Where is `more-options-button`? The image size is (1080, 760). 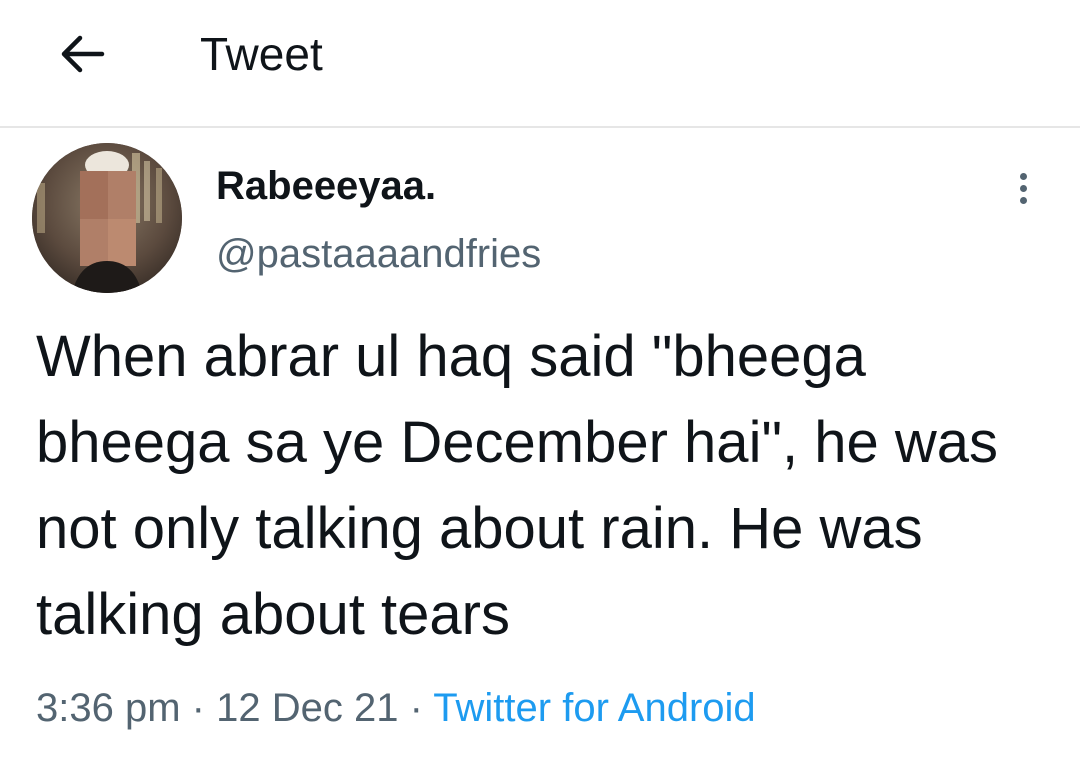 more-options-button is located at coordinates (1023, 188).